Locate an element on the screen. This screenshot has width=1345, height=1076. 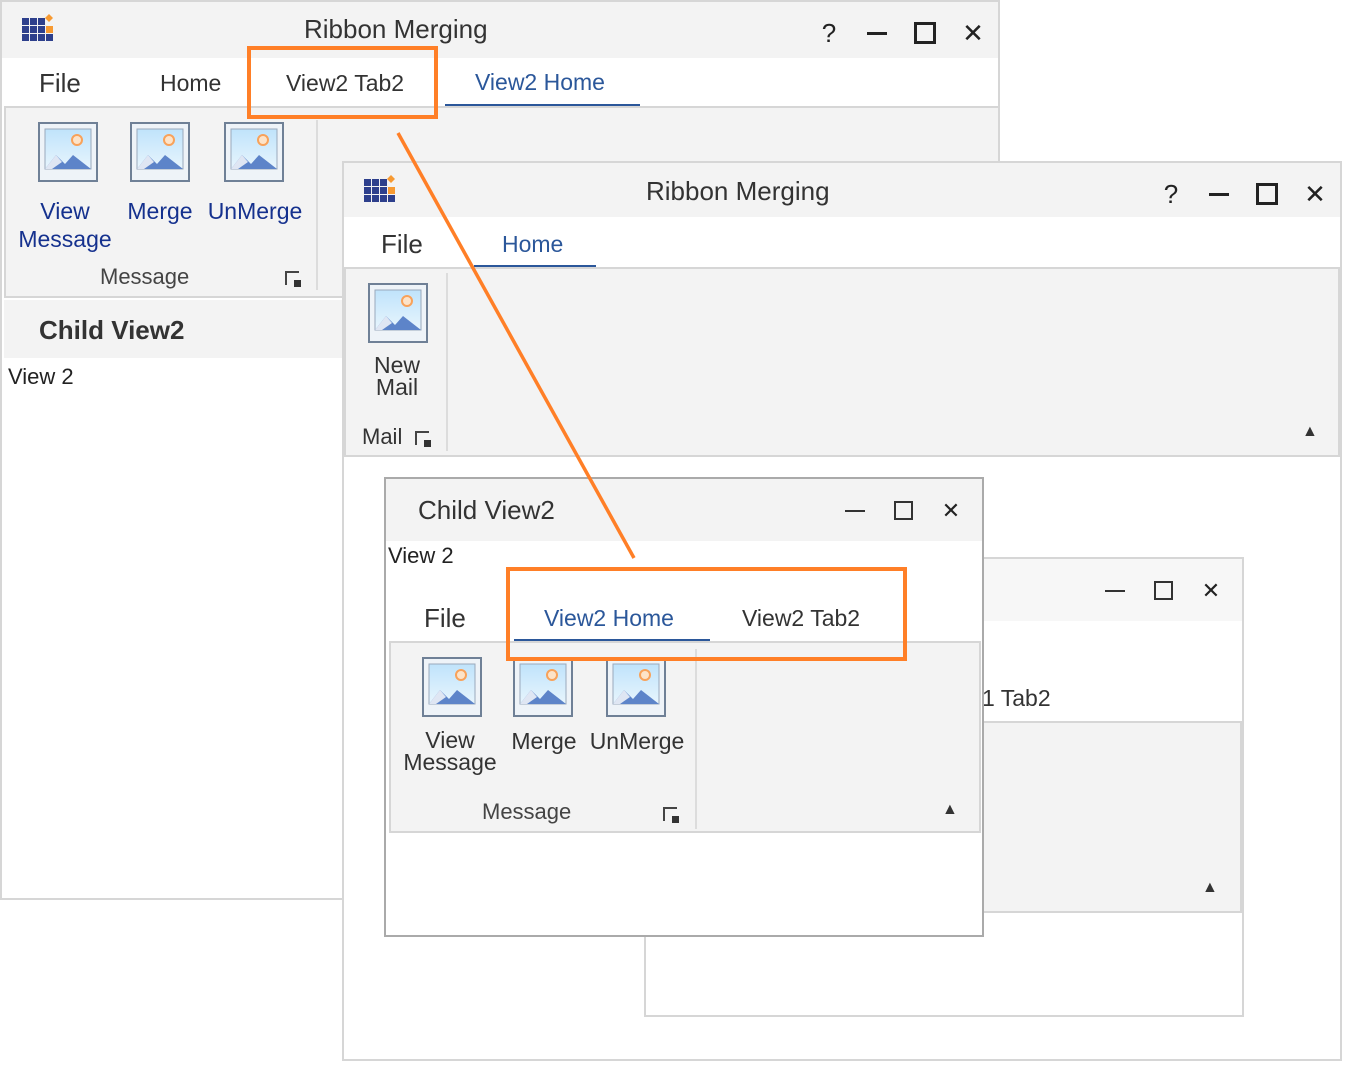
connector-line is located at coordinates (516, 345).